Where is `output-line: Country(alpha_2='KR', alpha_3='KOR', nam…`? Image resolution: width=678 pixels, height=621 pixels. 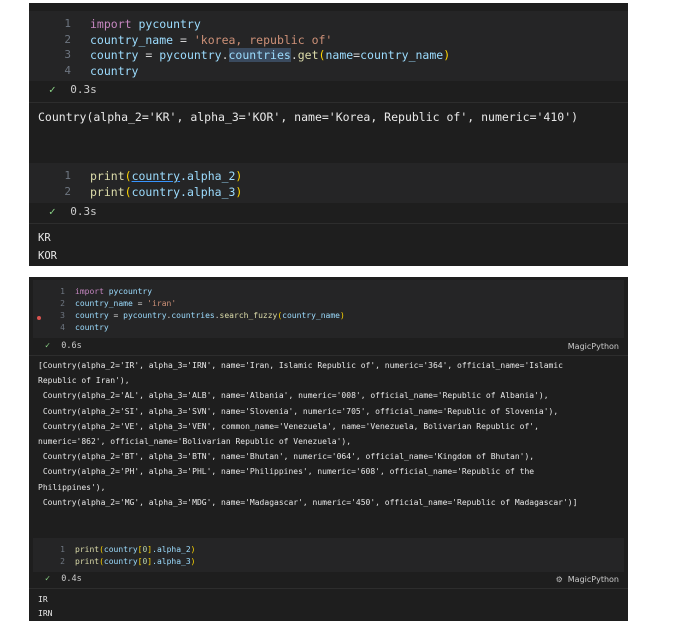 output-line: Country(alpha_2='KR', alpha_3='KOR', nam… is located at coordinates (308, 117).